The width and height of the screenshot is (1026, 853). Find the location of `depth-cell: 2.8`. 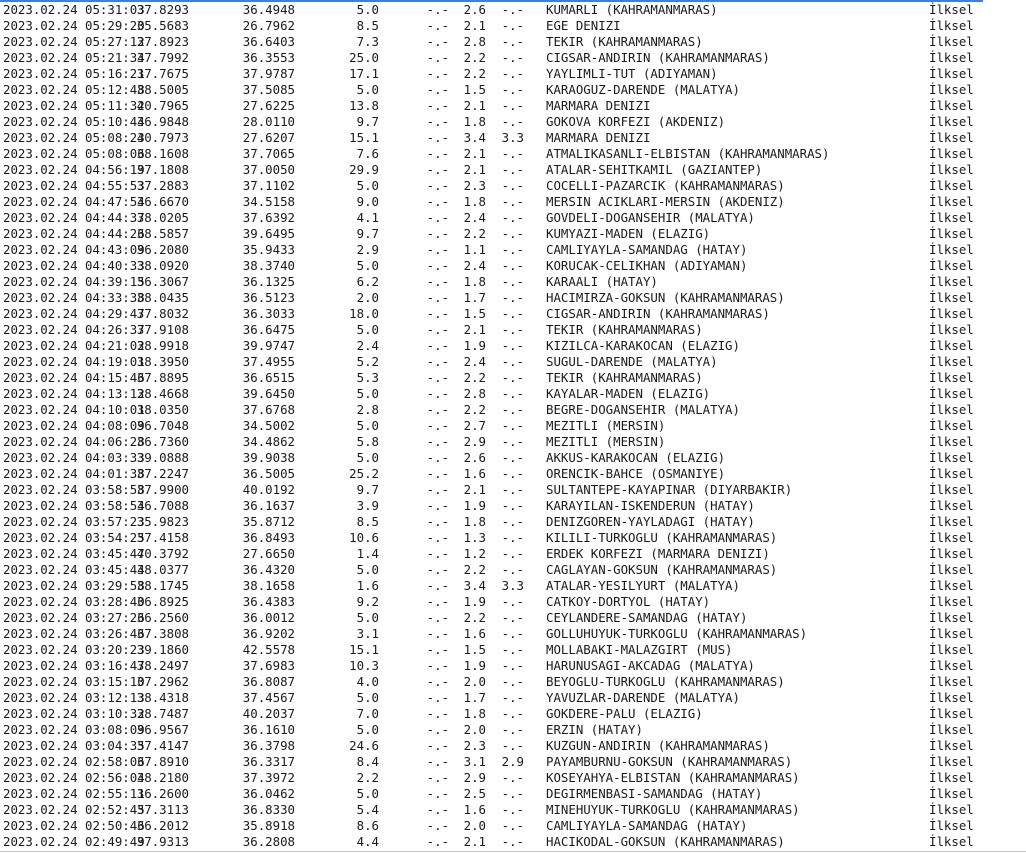

depth-cell: 2.8 is located at coordinates (367, 409).